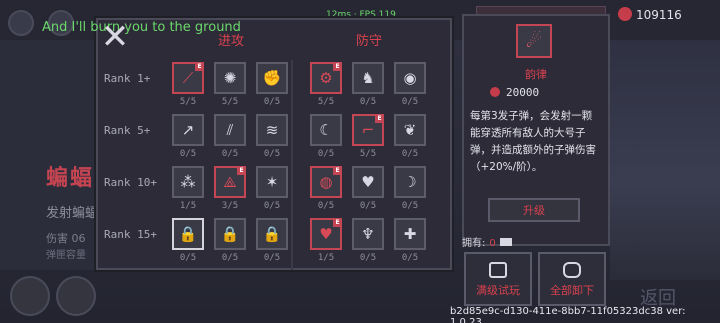 The image size is (720, 323). I want to click on avatar, so click(21, 23).